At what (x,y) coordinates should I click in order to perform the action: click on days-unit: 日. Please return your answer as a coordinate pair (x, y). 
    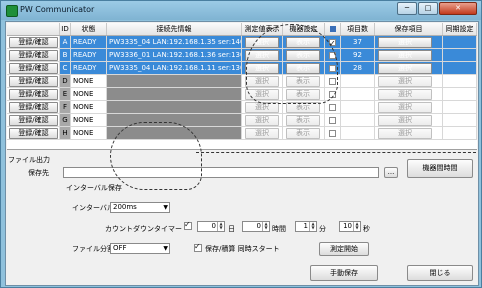
    Looking at the image, I should click on (231, 229).